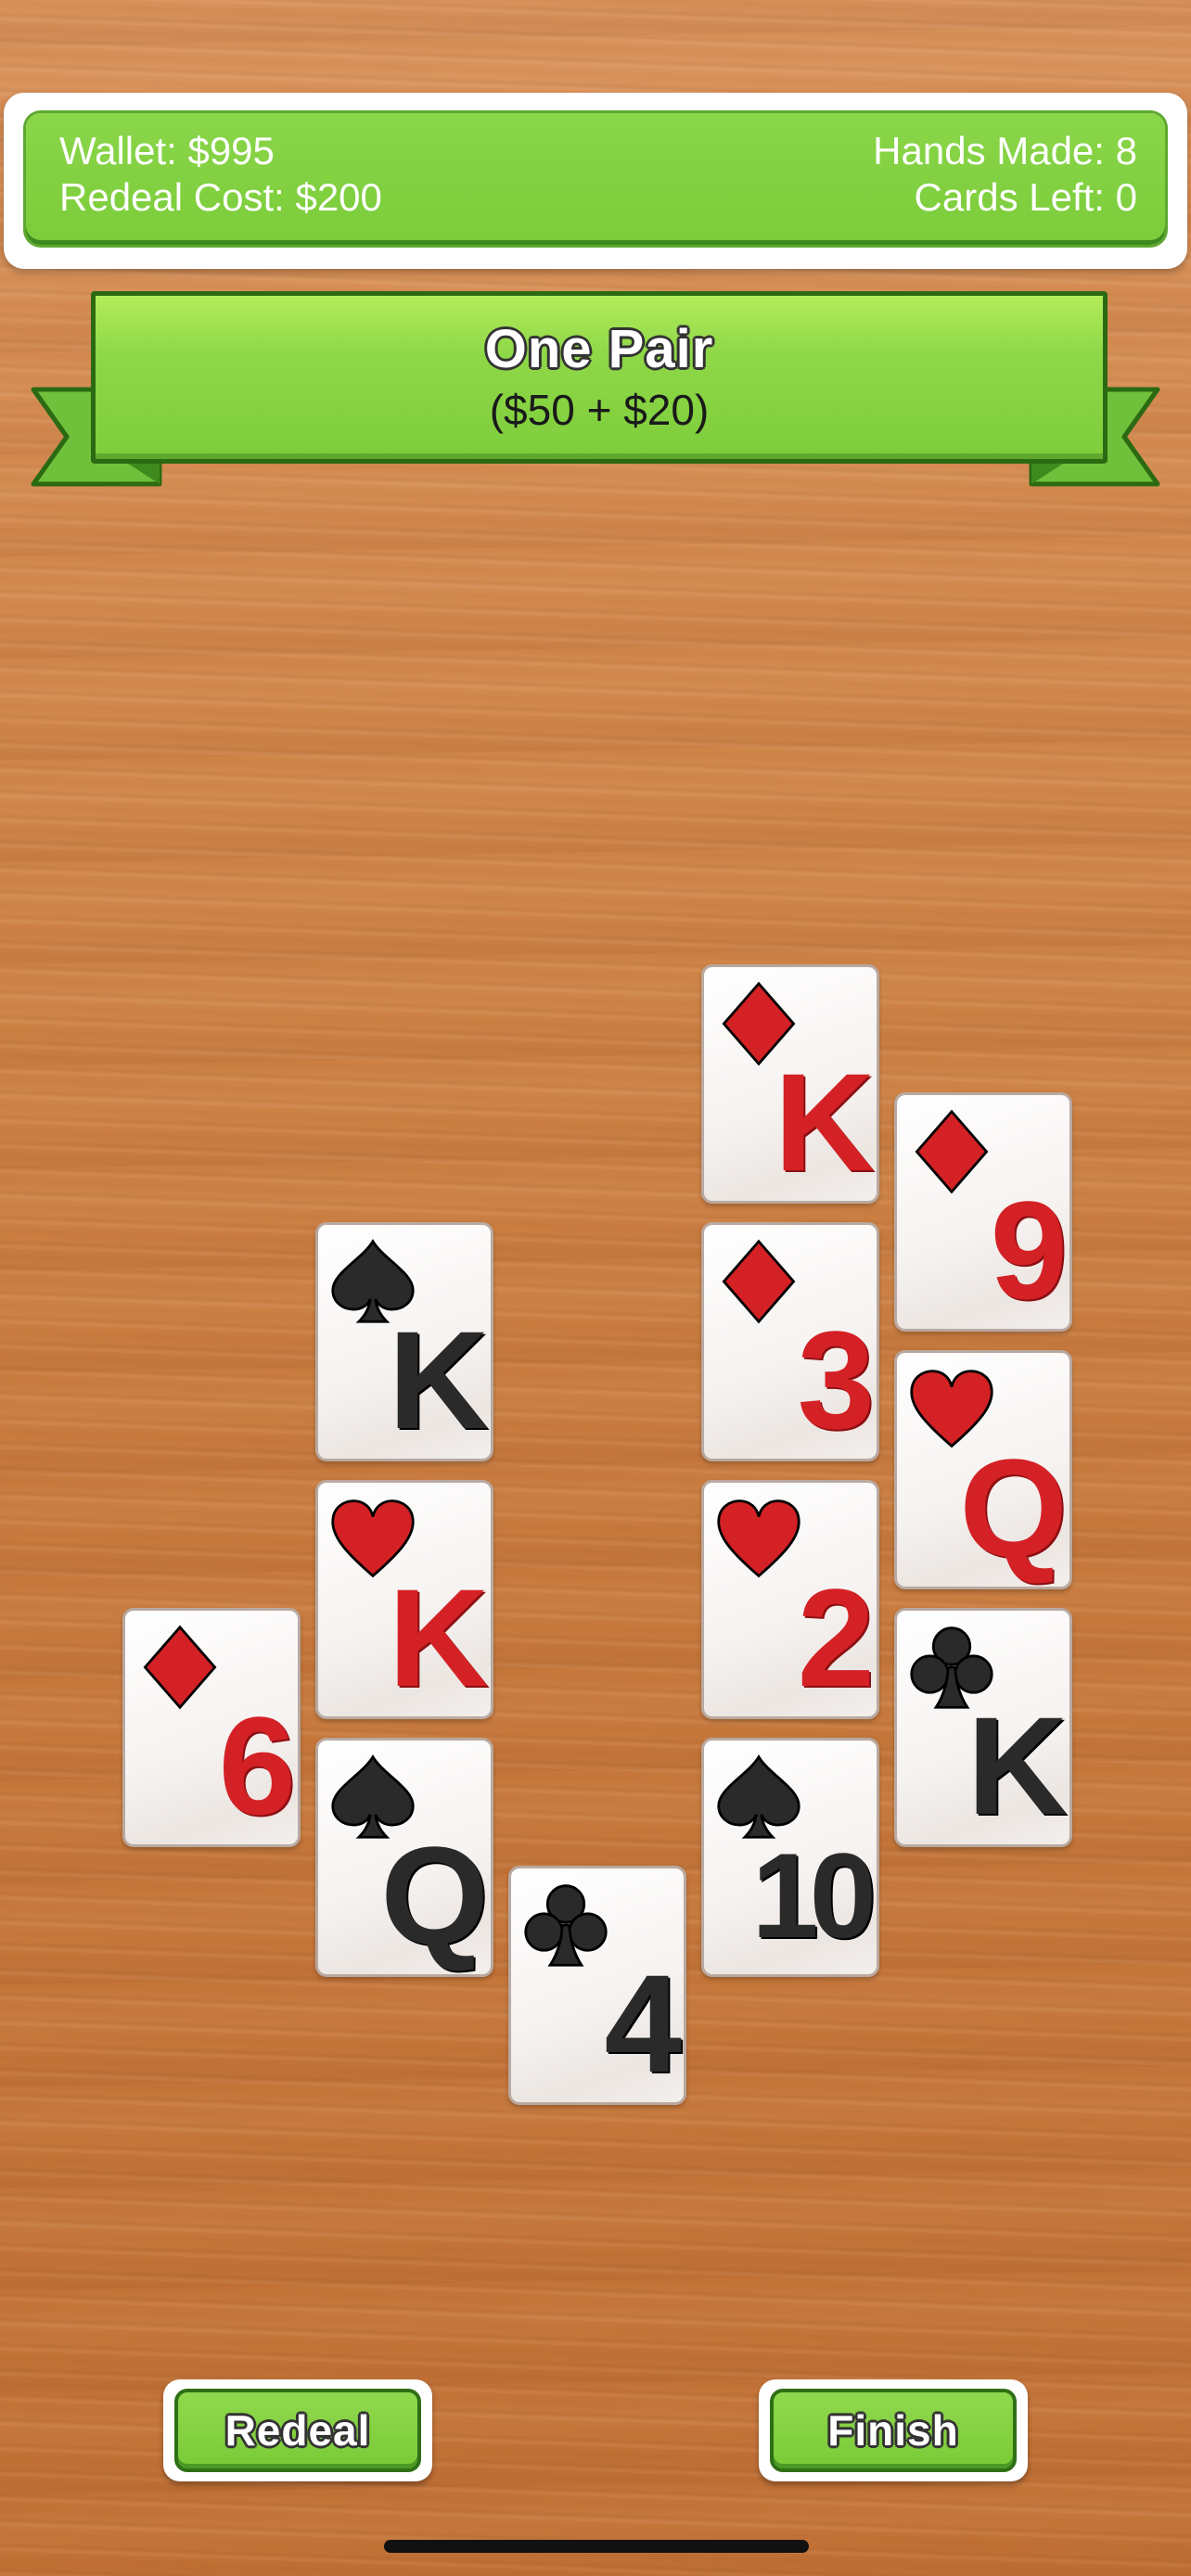 The image size is (1191, 2576). Describe the element at coordinates (983, 1212) in the screenshot. I see `playing-card: 9` at that location.